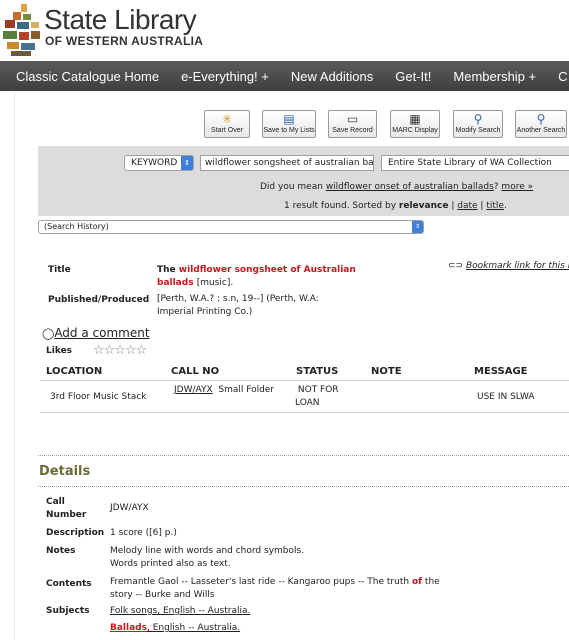  Describe the element at coordinates (175, 628) in the screenshot. I see `subject-link-ballads: Ballads, English -- Australia.` at that location.